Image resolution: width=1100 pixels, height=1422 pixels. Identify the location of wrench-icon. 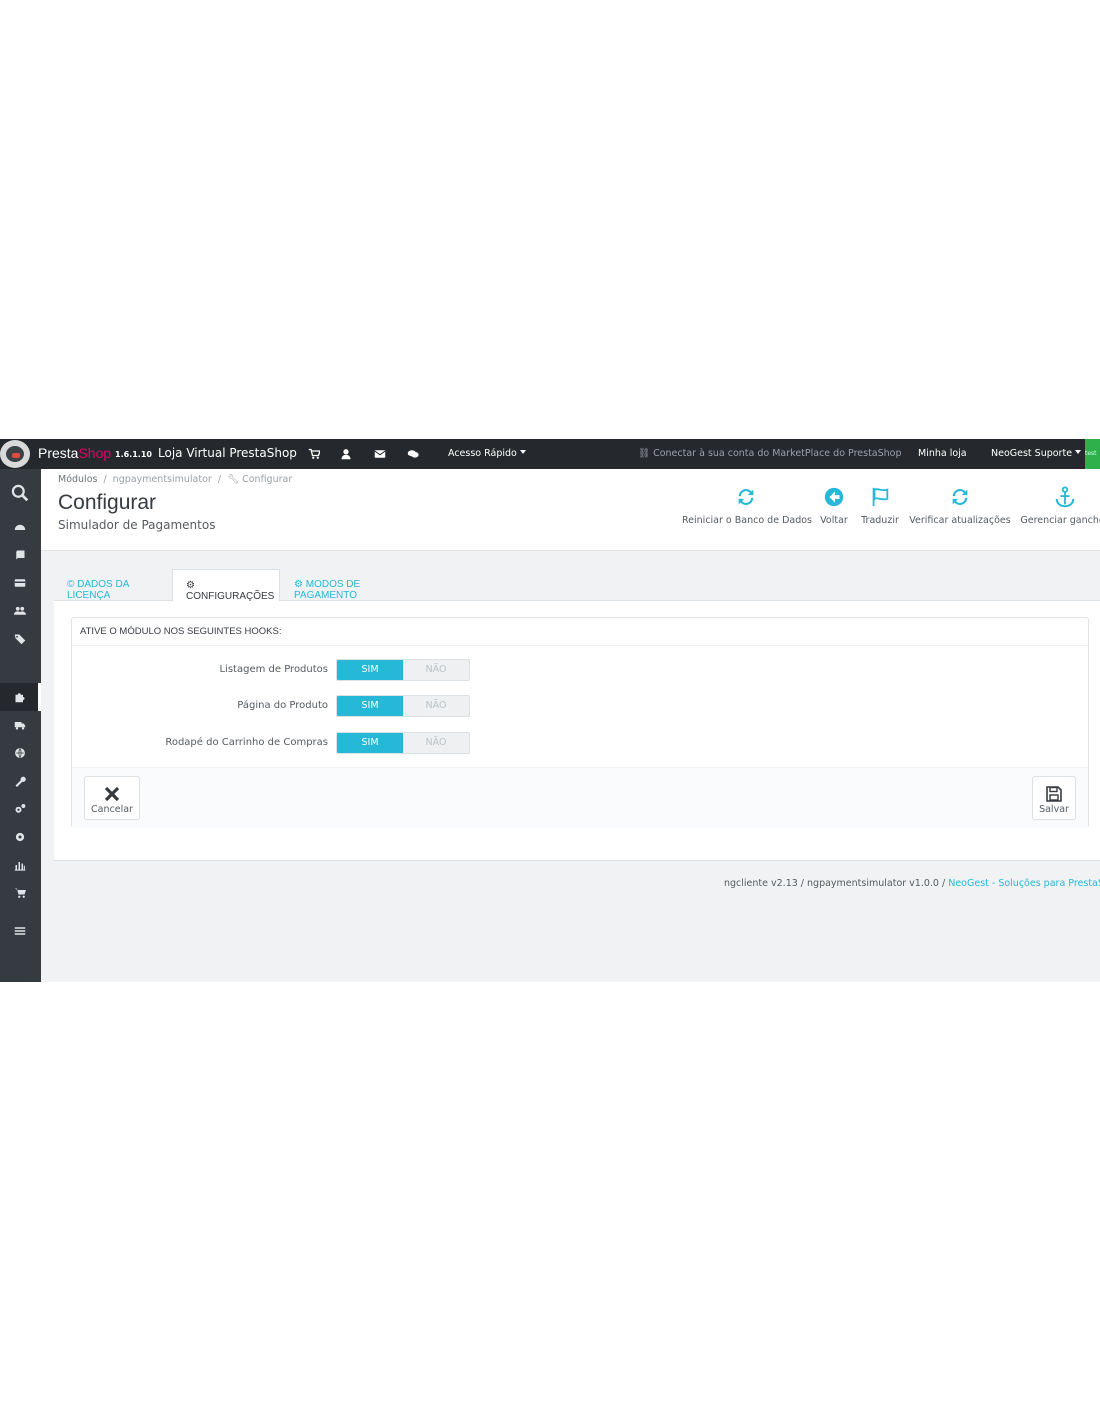
(20, 781).